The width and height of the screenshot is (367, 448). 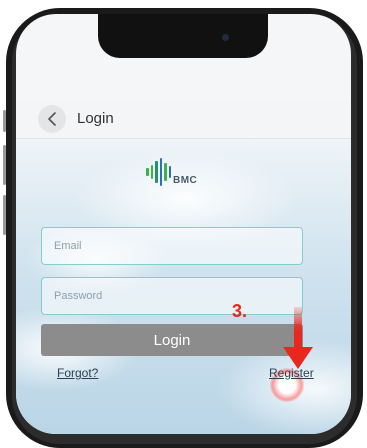 What do you see at coordinates (185, 180) in the screenshot?
I see `logo-text: BMC` at bounding box center [185, 180].